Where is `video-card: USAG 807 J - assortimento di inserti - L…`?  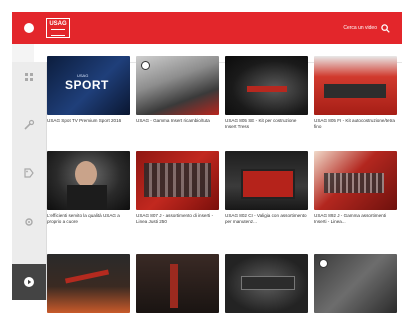
video-card: USAG 807 J - assortimento di inserti - L… is located at coordinates (177, 187).